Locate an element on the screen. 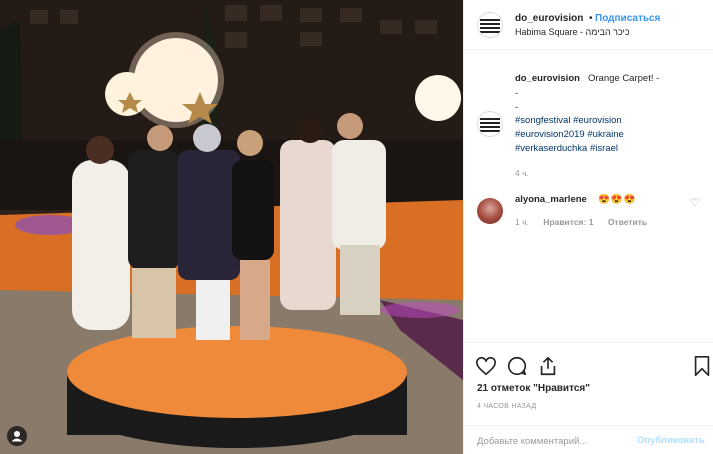  add-comment-bar: Опубликовать is located at coordinates (588, 439).